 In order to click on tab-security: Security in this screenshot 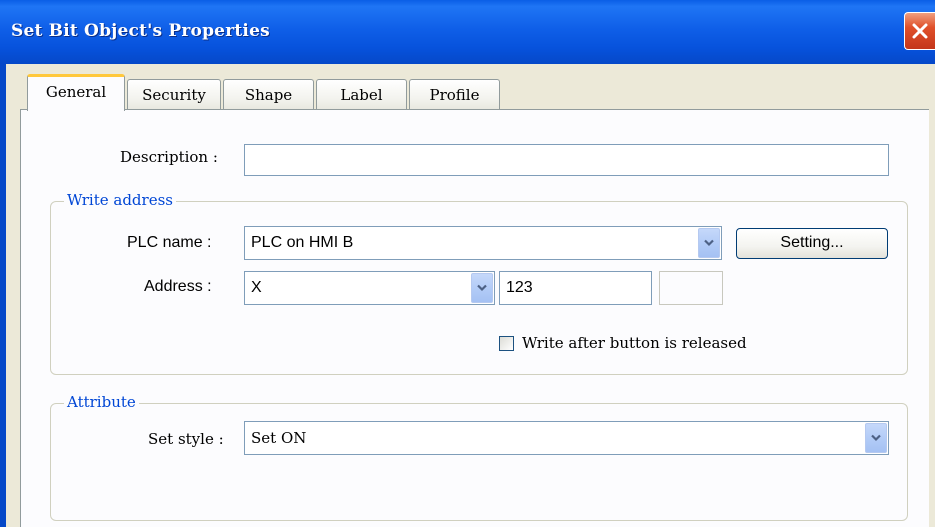, I will do `click(174, 95)`.